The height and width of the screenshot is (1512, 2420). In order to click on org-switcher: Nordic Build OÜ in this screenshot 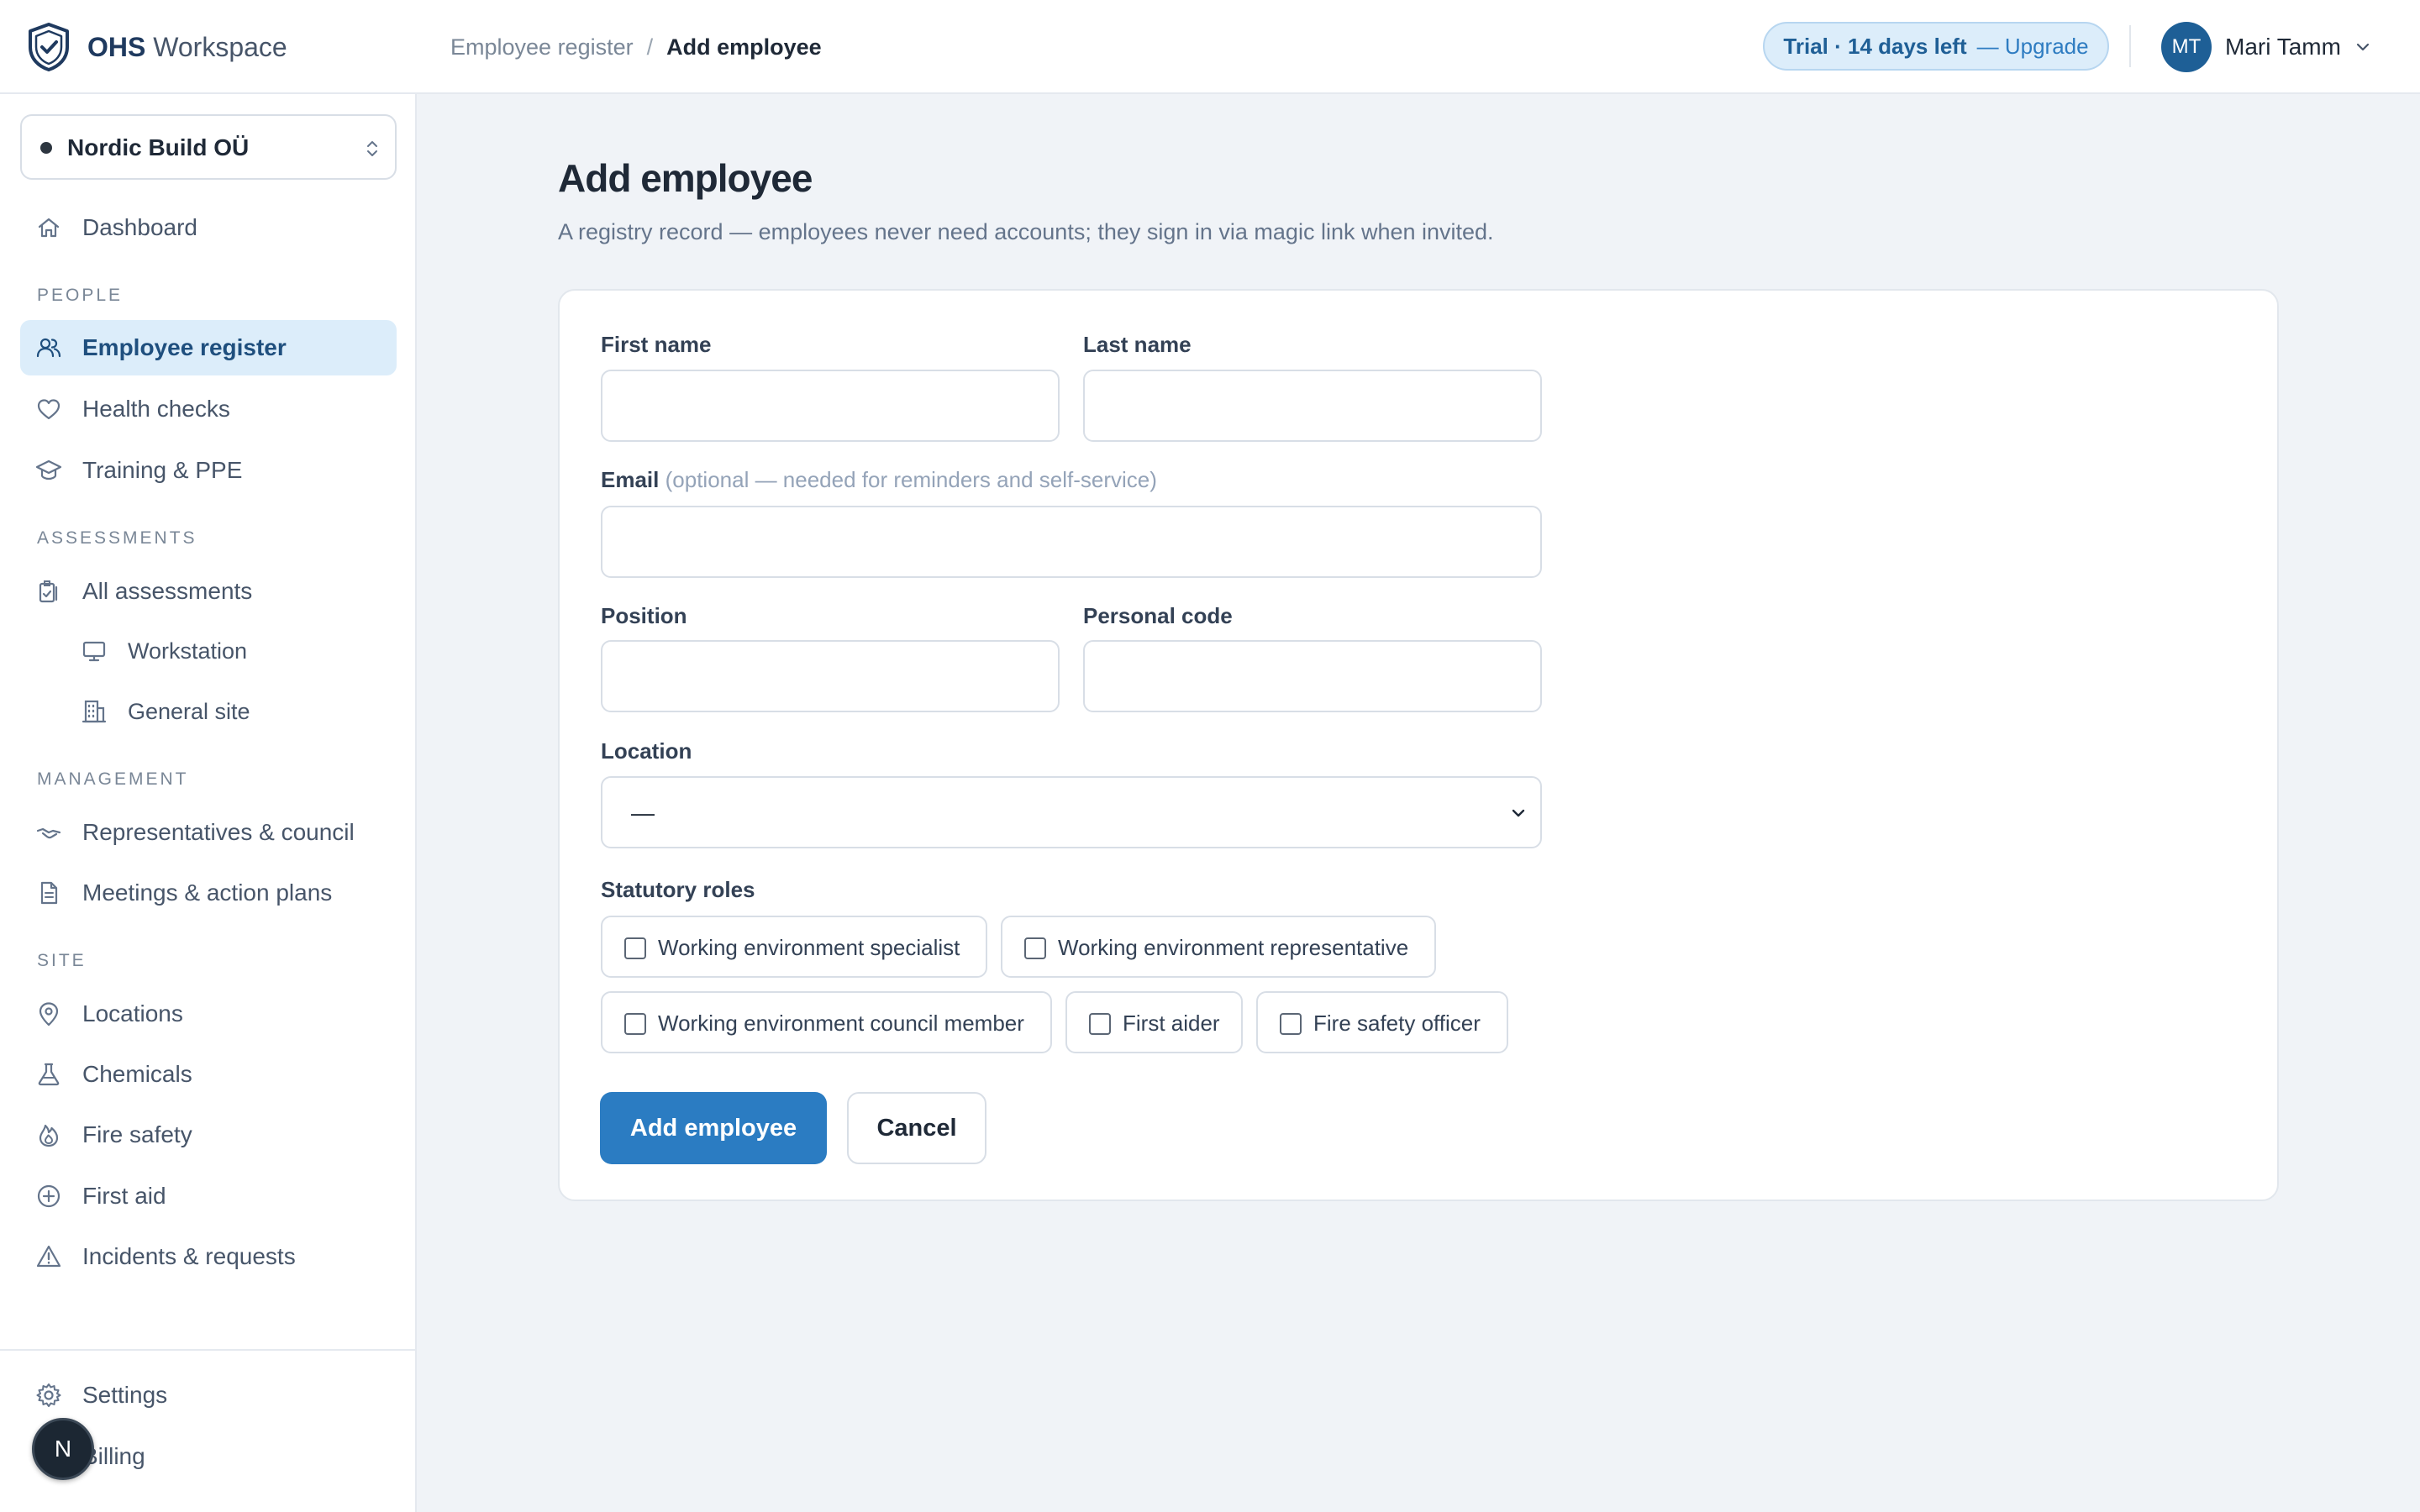, I will do `click(208, 147)`.